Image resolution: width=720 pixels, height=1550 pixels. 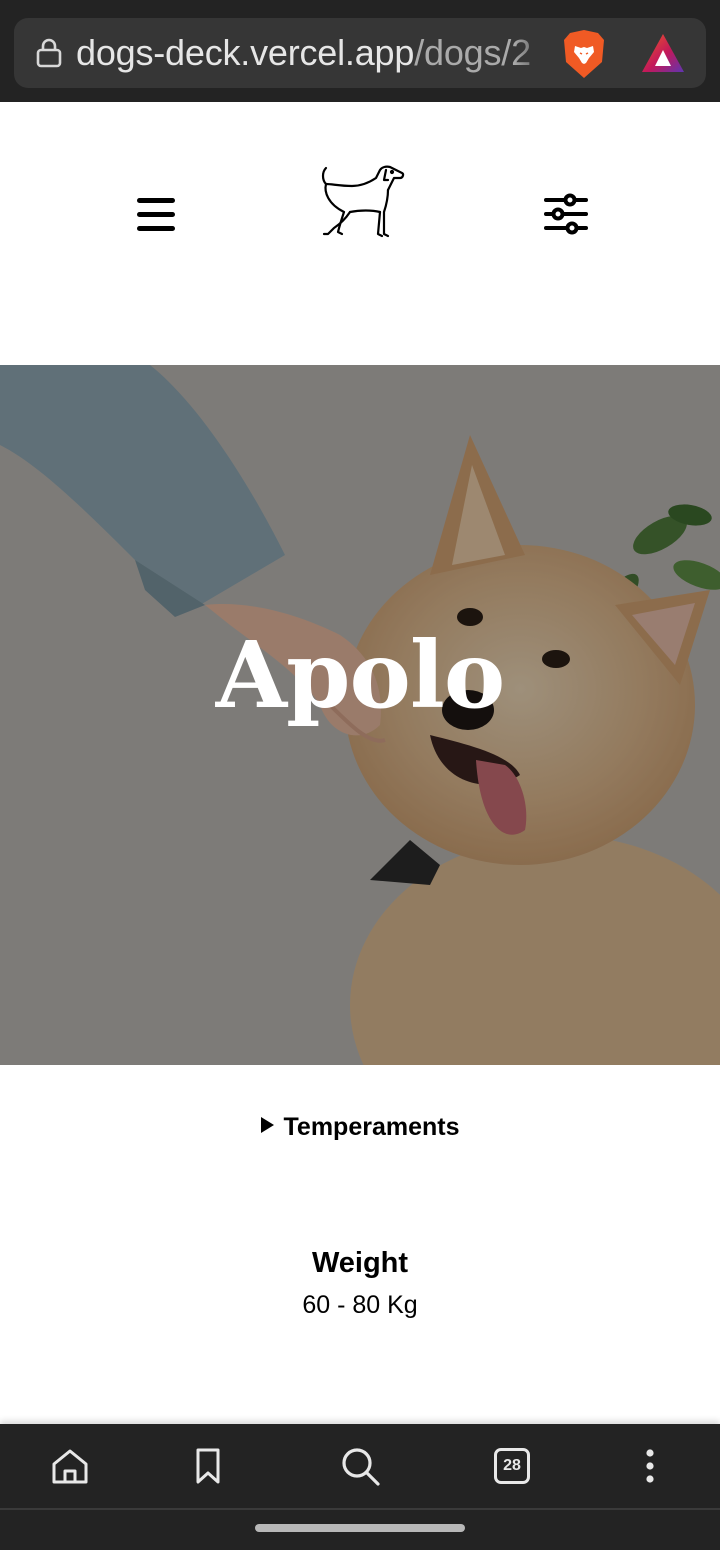 What do you see at coordinates (360, 675) in the screenshot?
I see `dog-name-title: Apolo` at bounding box center [360, 675].